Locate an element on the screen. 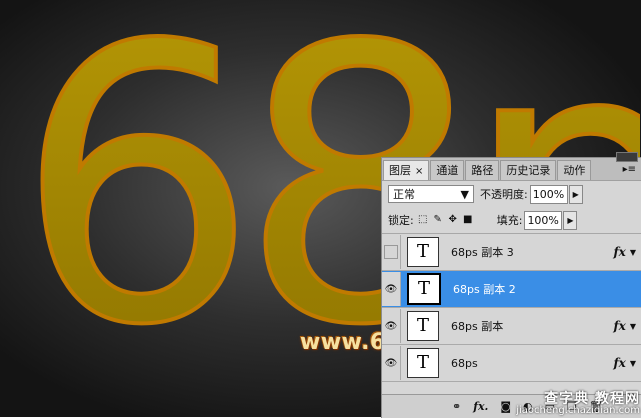 This screenshot has height=418, width=641. tab-paths: 路径 is located at coordinates (482, 170).